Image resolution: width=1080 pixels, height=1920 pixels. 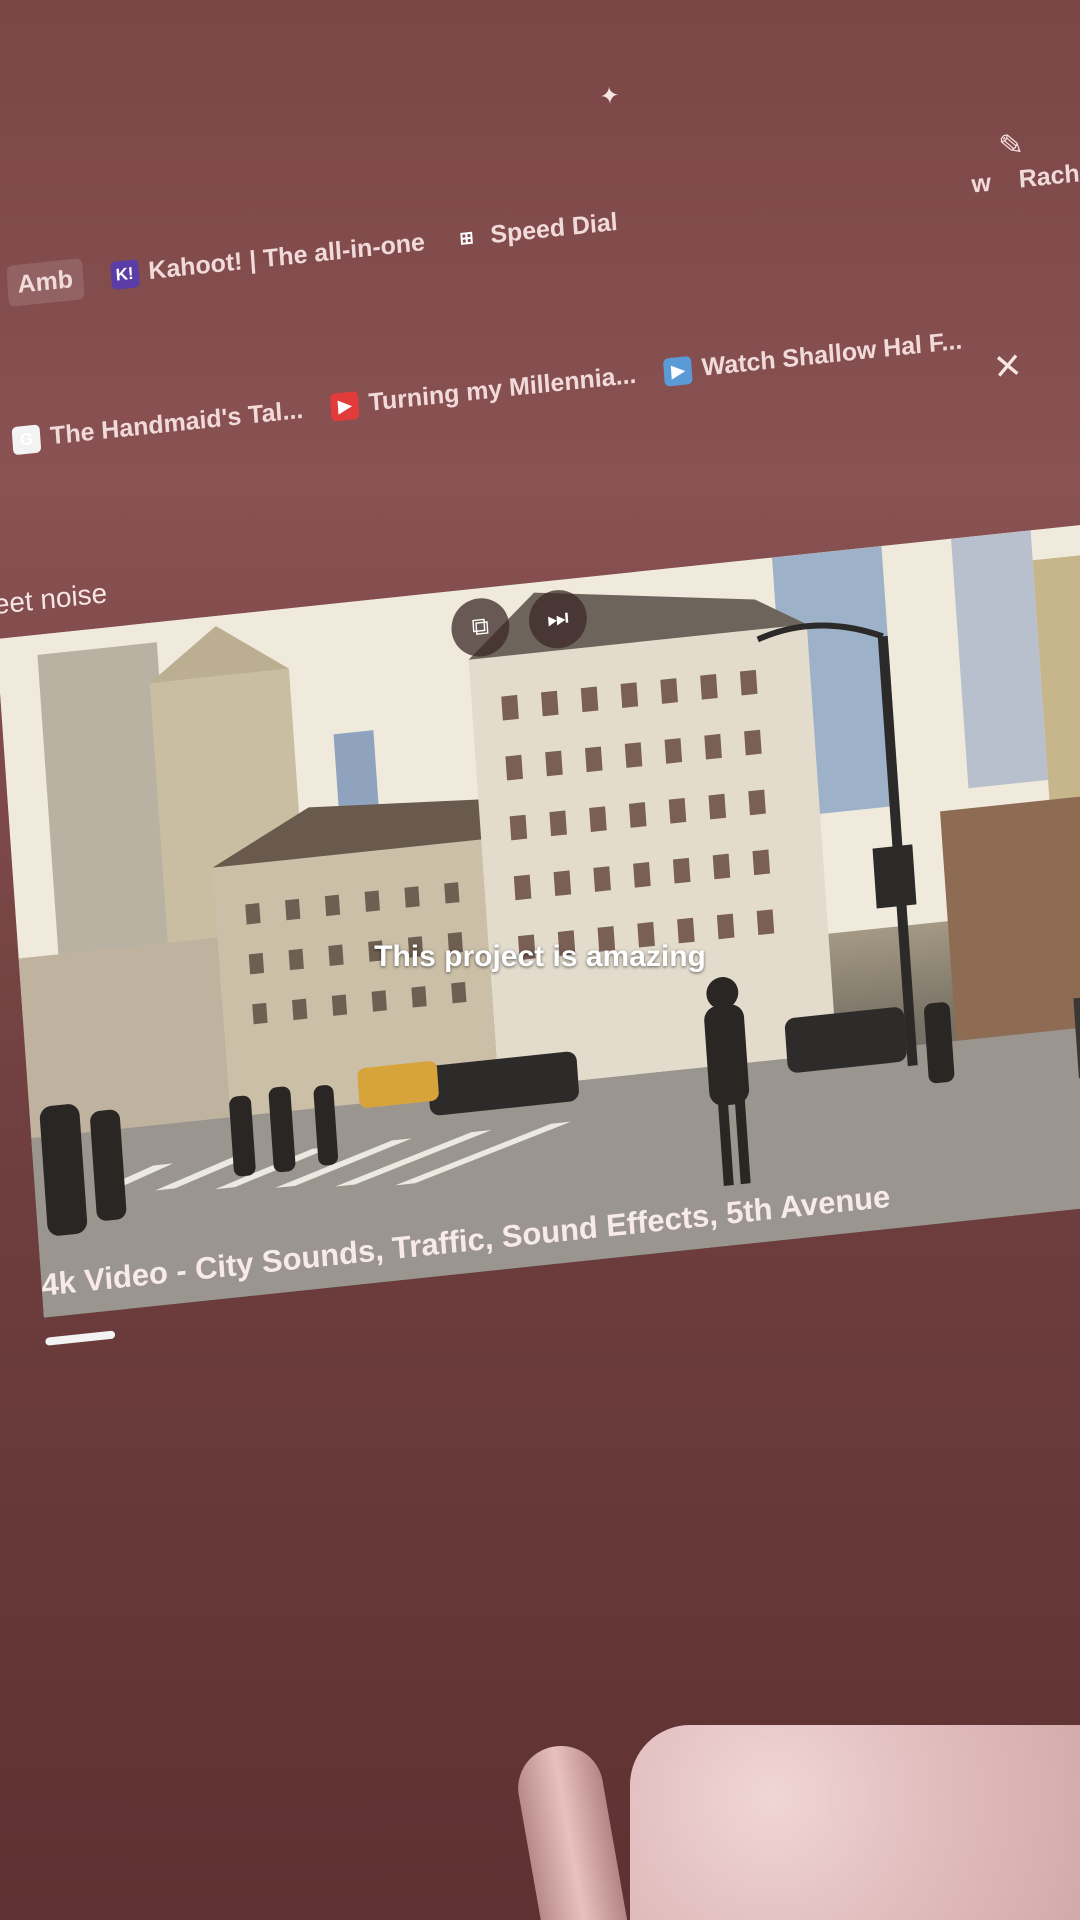 What do you see at coordinates (572, 1829) in the screenshot?
I see `finger` at bounding box center [572, 1829].